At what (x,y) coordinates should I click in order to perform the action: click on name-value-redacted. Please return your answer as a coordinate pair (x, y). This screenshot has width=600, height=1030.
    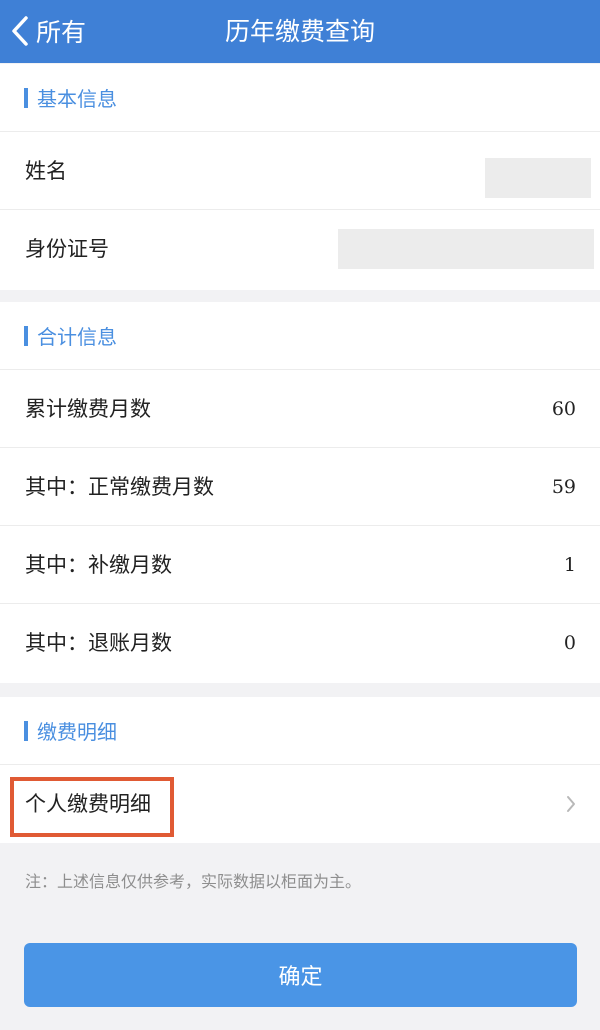
    Looking at the image, I should click on (538, 178).